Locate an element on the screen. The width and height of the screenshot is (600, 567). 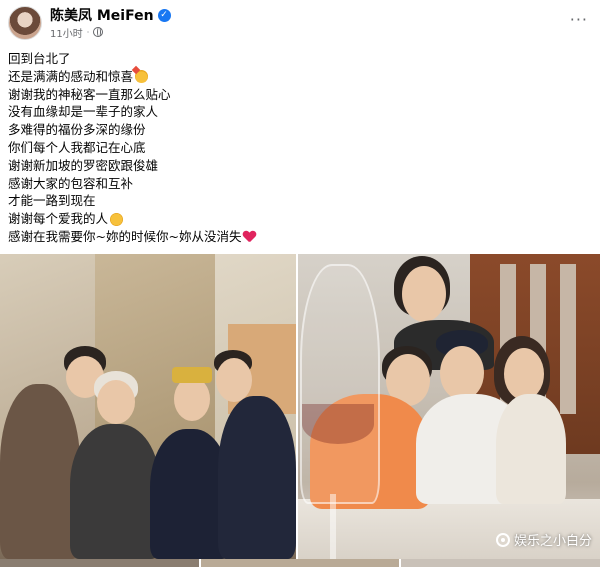
more-photos-strip is located at coordinates (300, 563).